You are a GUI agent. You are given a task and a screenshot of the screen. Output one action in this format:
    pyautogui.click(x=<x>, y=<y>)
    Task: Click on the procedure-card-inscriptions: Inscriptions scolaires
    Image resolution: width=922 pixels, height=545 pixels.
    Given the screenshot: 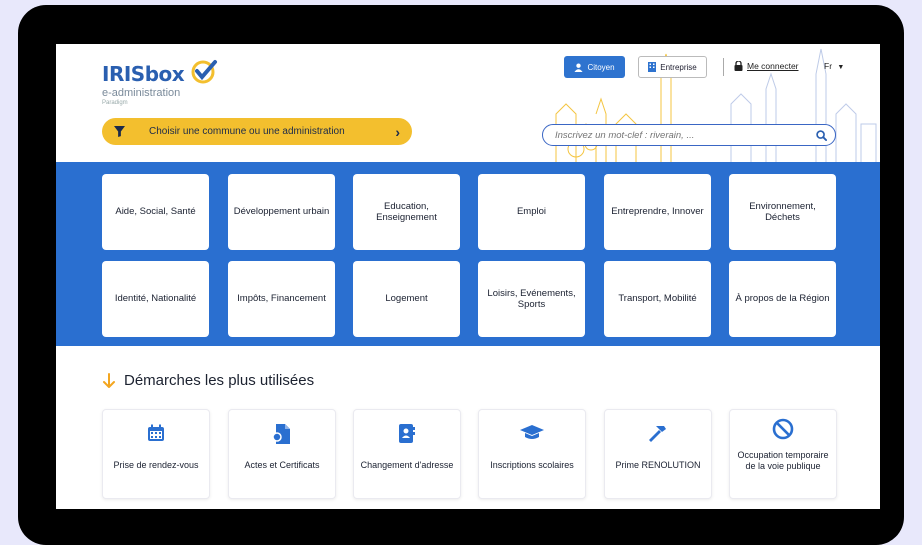 What is the action you would take?
    pyautogui.click(x=532, y=454)
    